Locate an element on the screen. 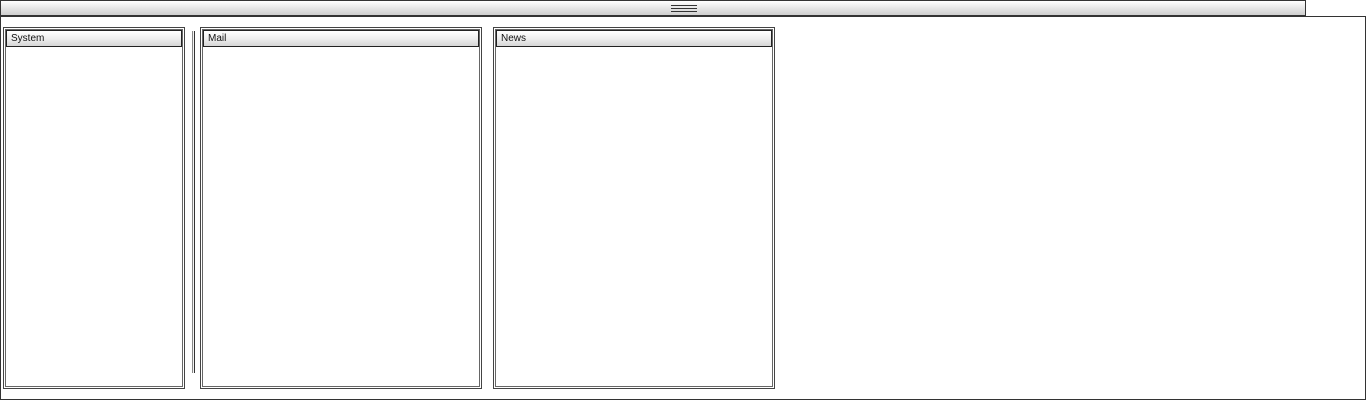 The height and width of the screenshot is (400, 1366). column-splitter is located at coordinates (193, 202).